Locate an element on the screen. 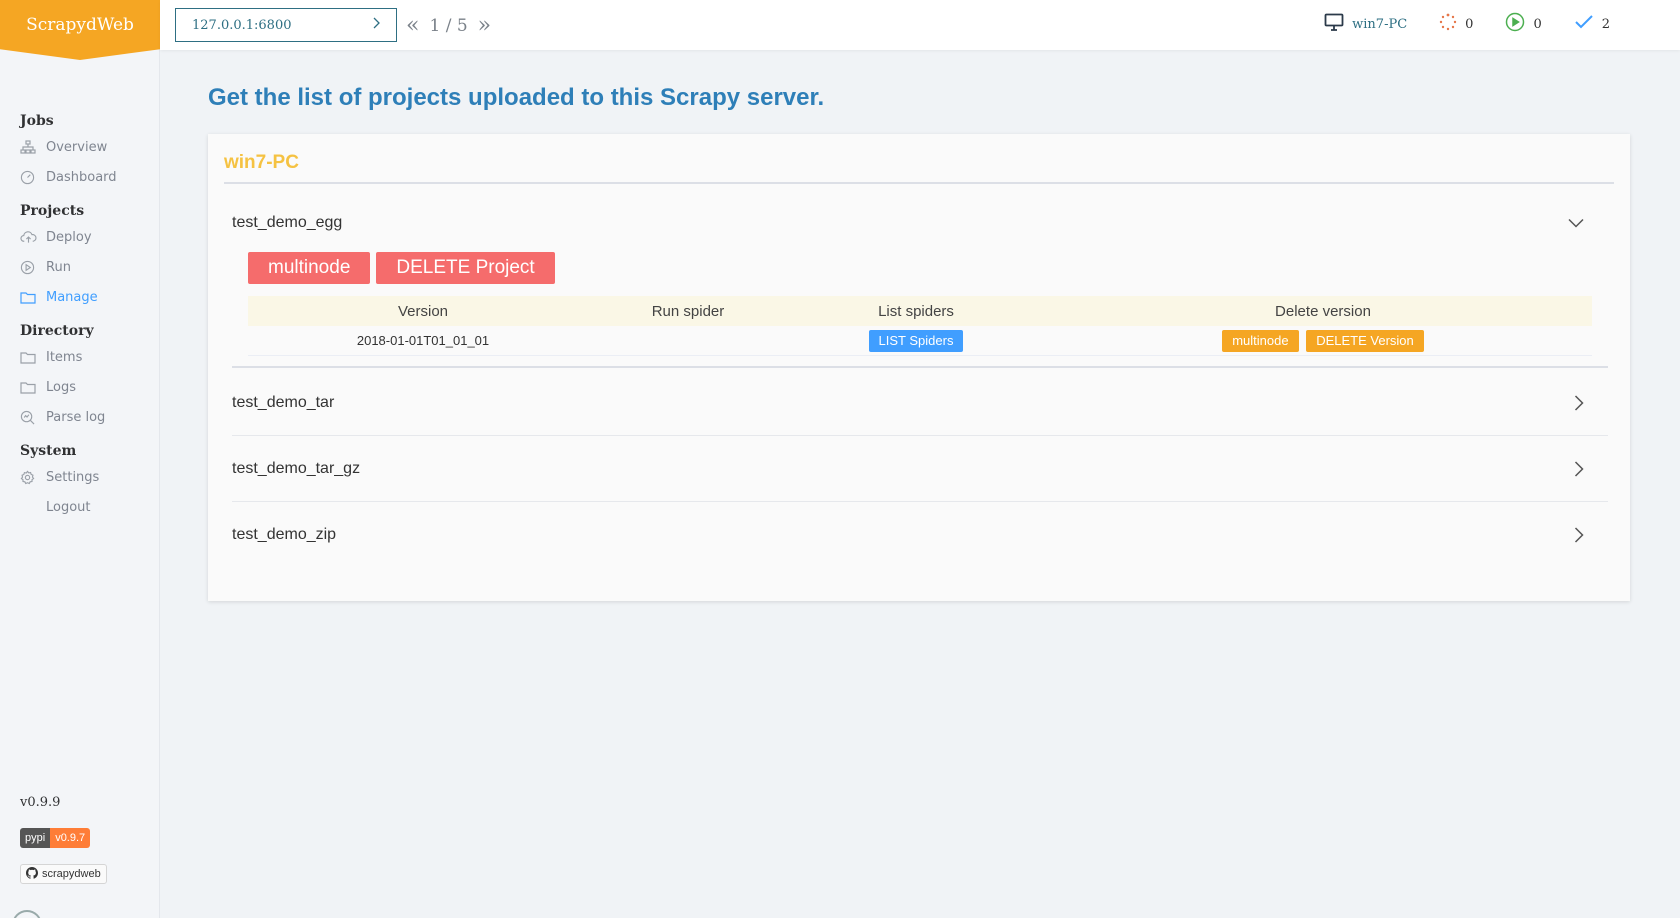  sidebar-item-settings: Settings is located at coordinates (87, 477).